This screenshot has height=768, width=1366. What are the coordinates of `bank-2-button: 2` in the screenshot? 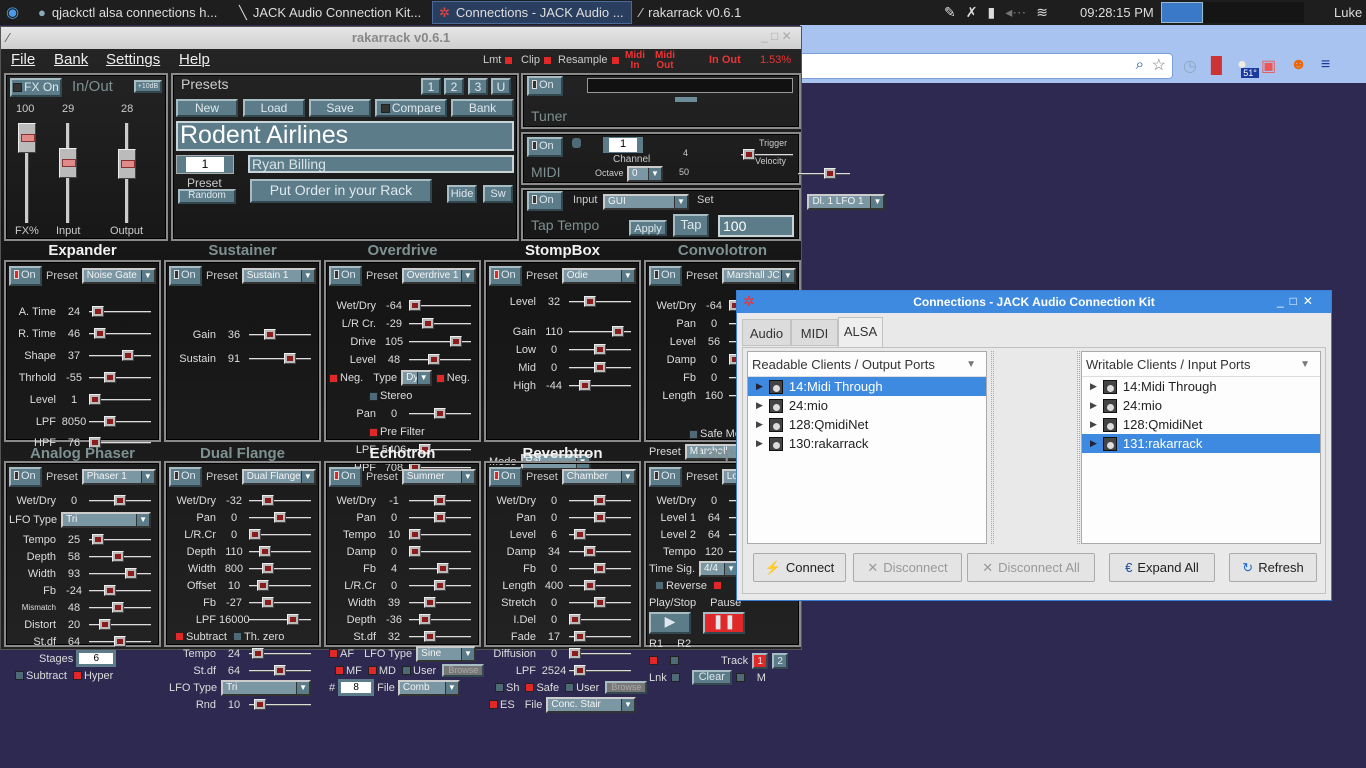 It's located at (454, 86).